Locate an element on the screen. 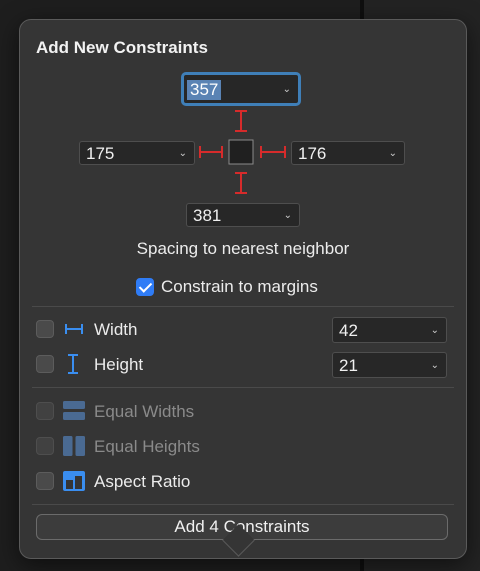 The width and height of the screenshot is (480, 571). popover-title: Add New Constraints is located at coordinates (122, 47).